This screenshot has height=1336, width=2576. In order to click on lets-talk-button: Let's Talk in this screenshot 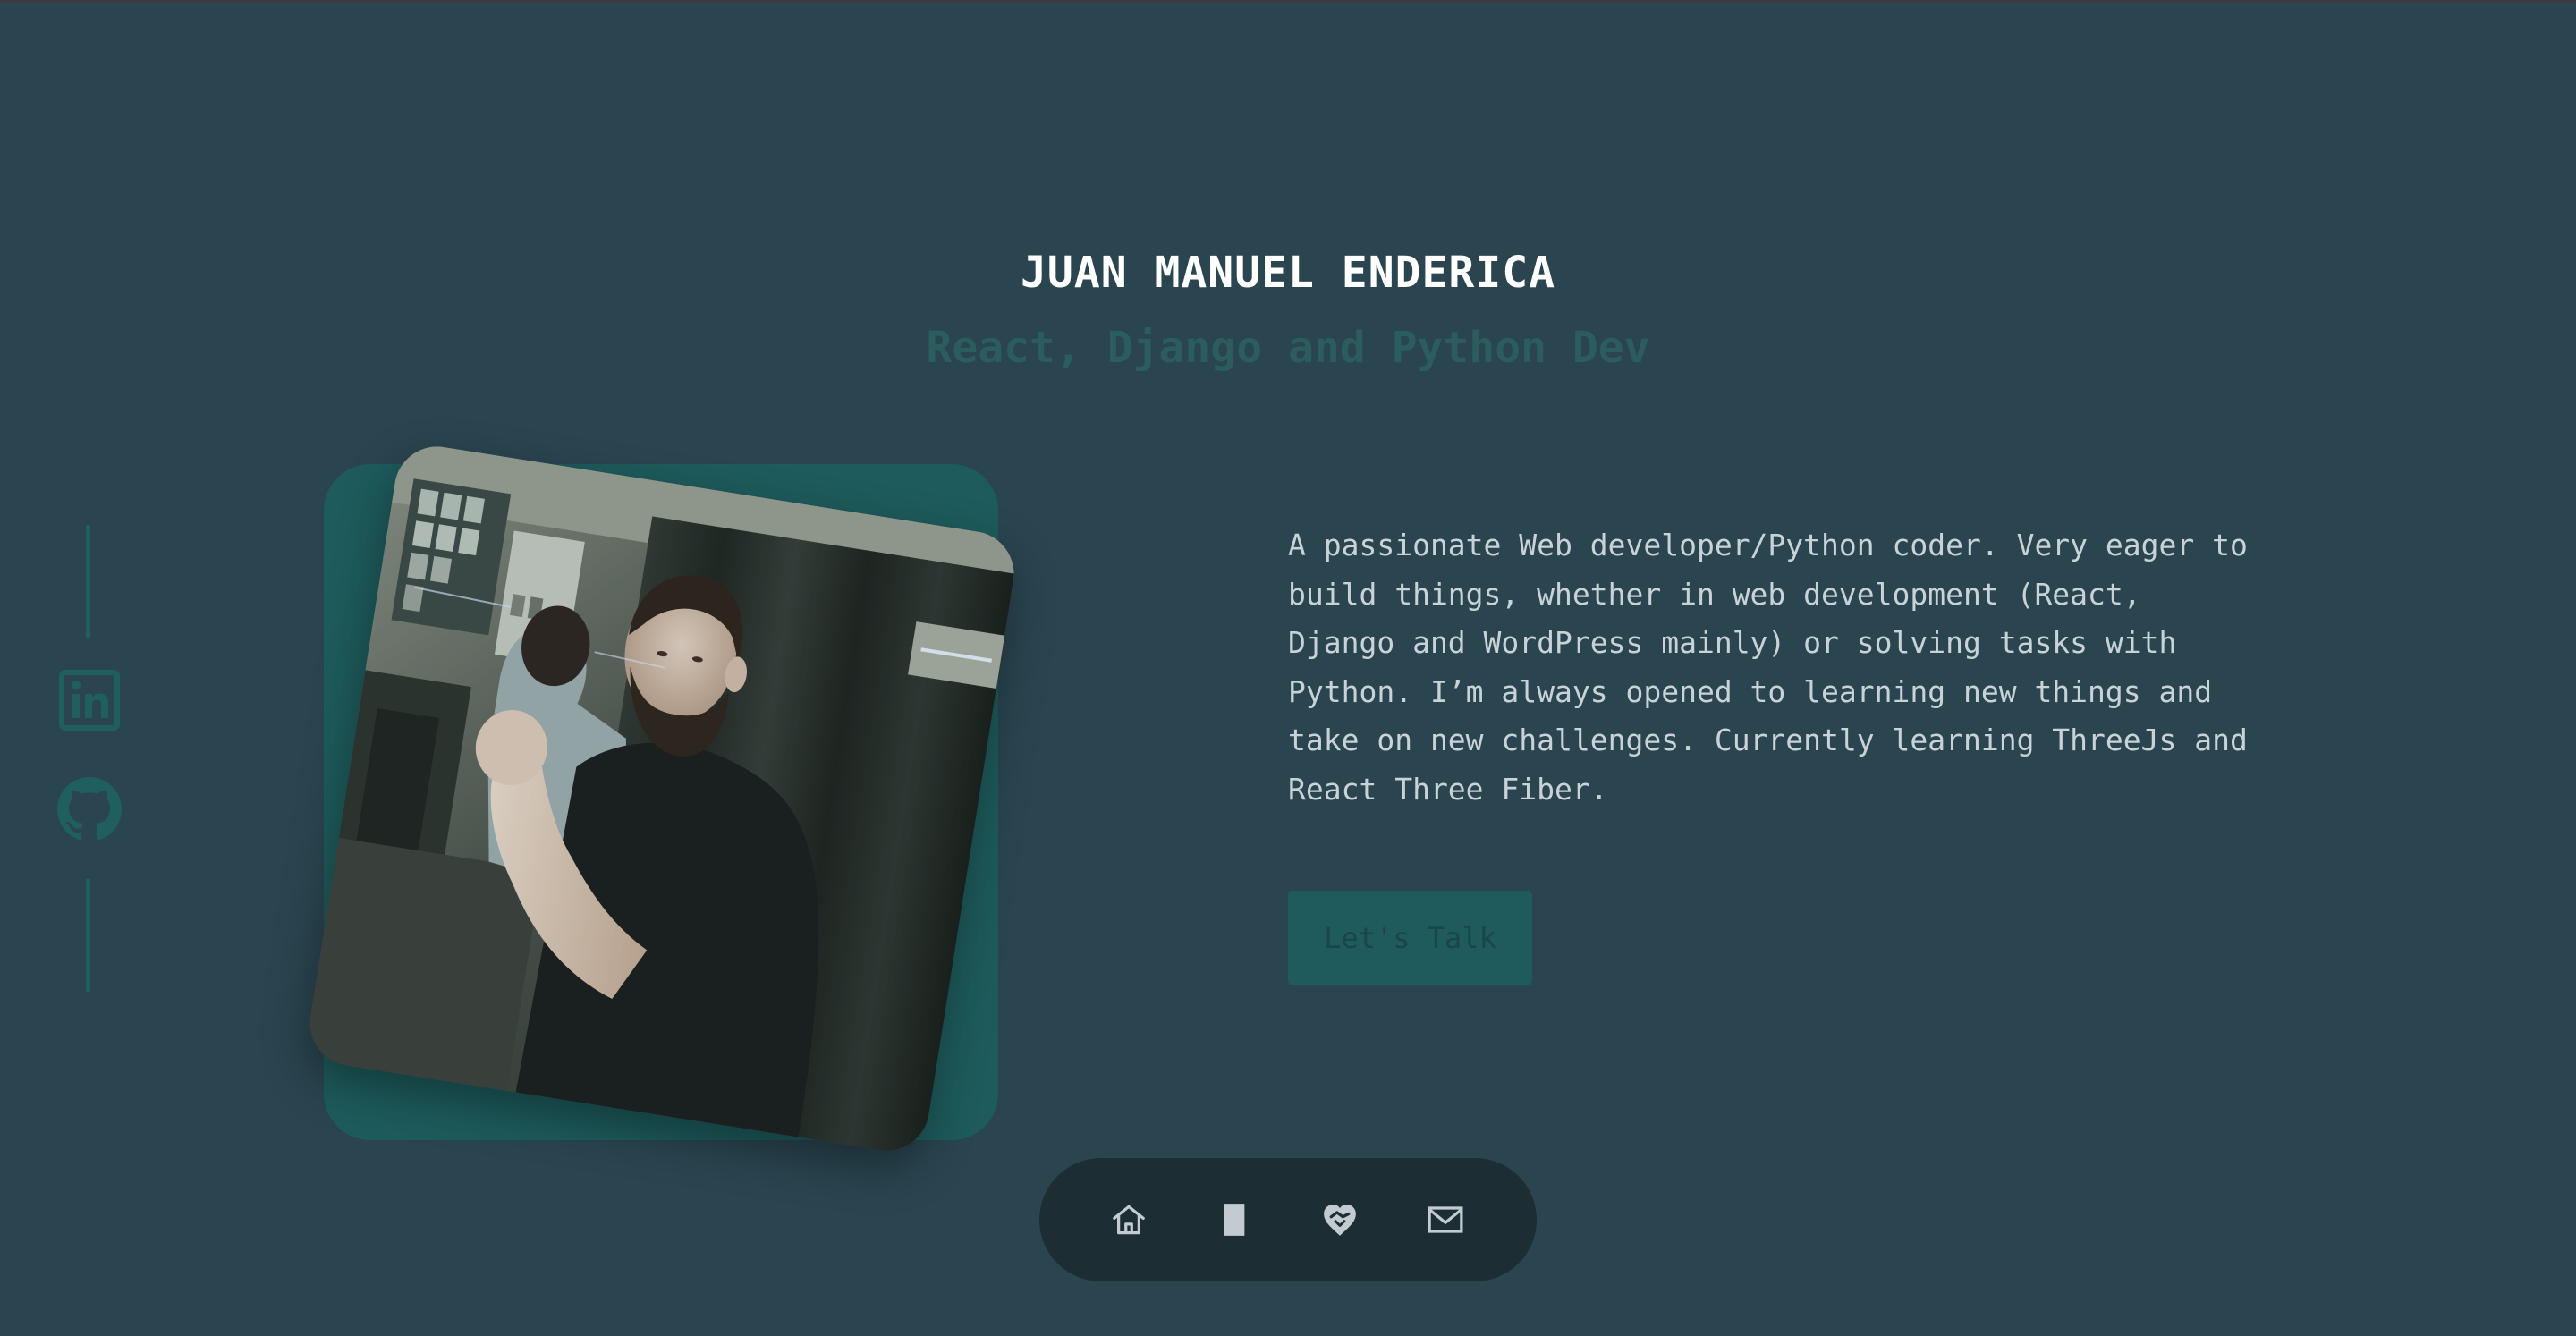, I will do `click(1410, 938)`.